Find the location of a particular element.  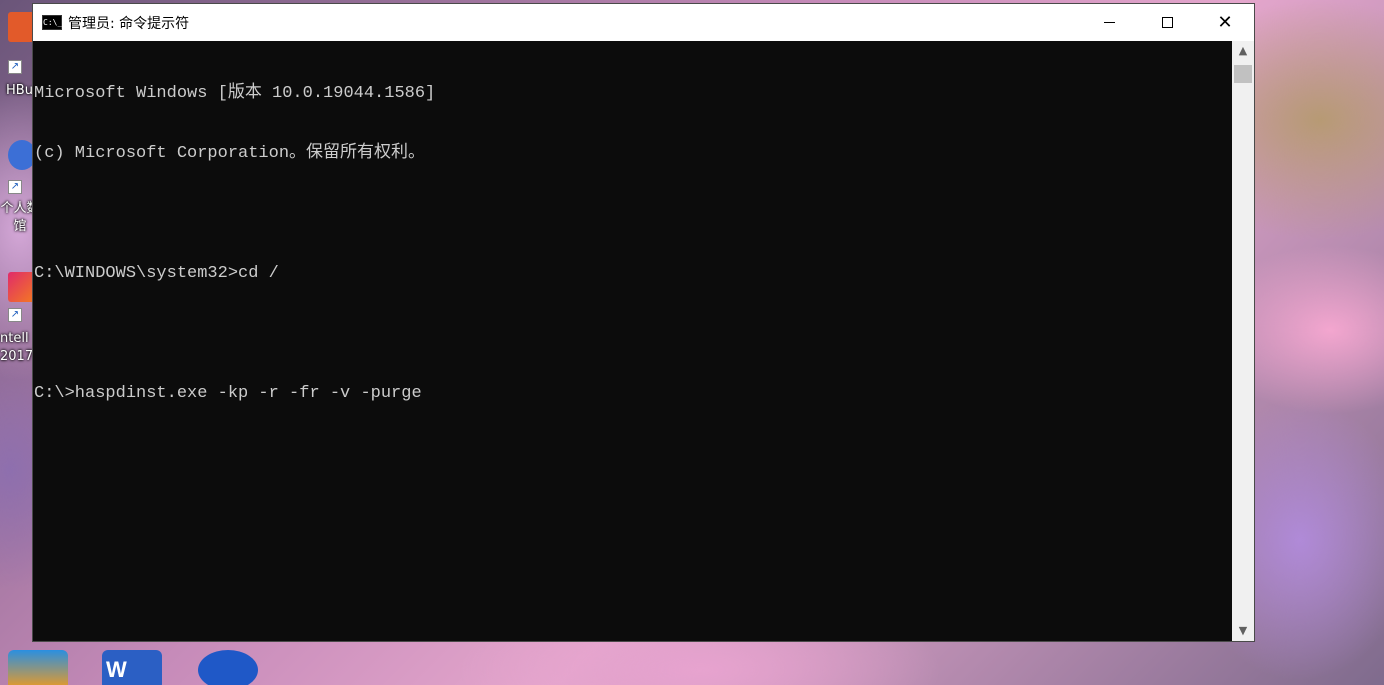

scroll-thumb is located at coordinates (1243, 74).